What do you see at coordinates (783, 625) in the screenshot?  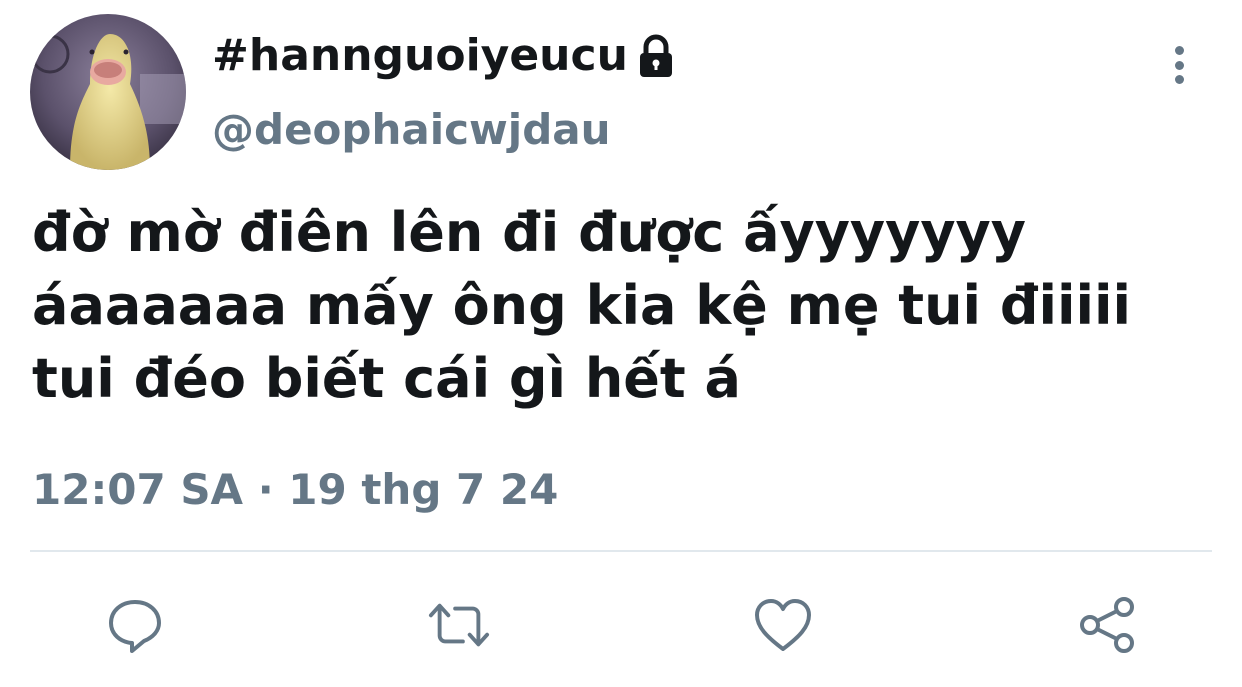 I see `heart-icon` at bounding box center [783, 625].